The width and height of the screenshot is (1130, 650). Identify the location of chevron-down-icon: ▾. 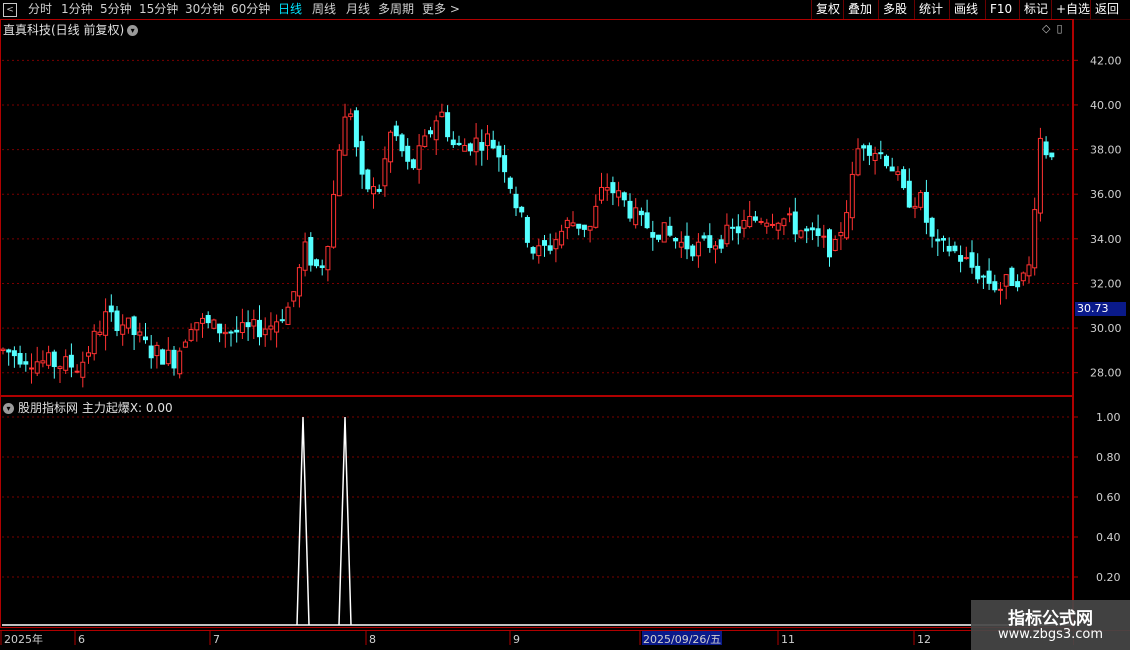
(8, 408).